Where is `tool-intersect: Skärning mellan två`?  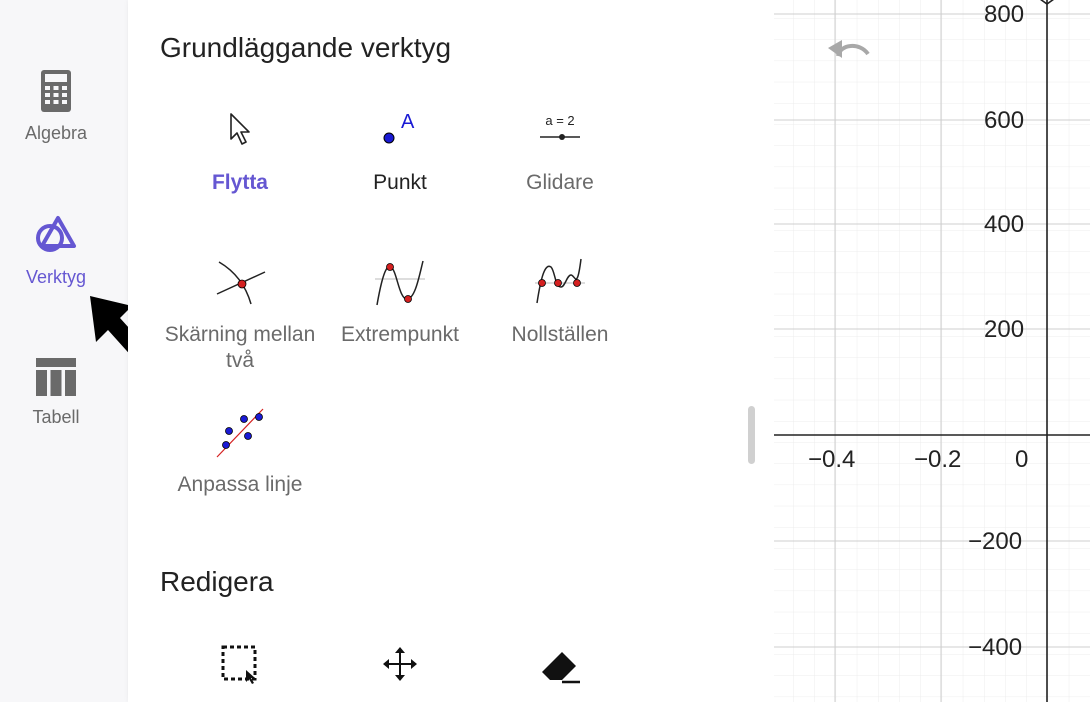 tool-intersect: Skärning mellan två is located at coordinates (240, 313).